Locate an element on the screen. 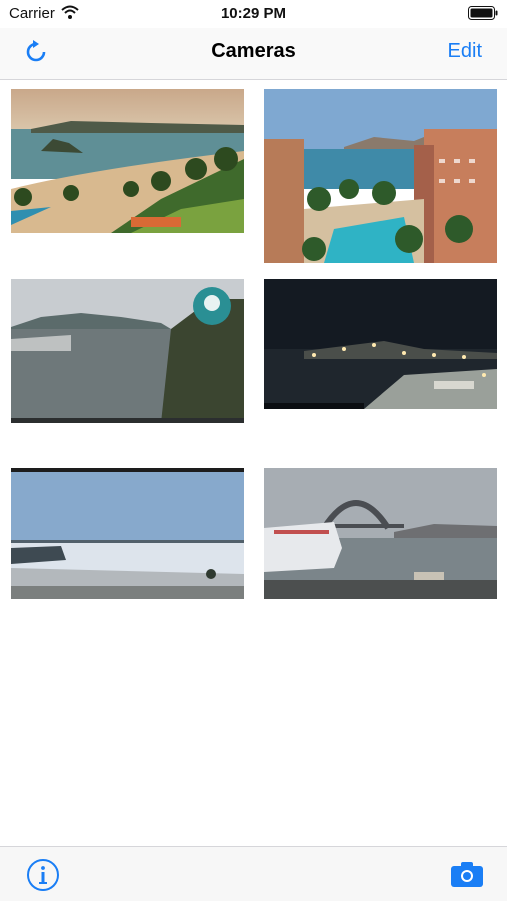 This screenshot has width=507, height=901. info-icon is located at coordinates (43, 877).